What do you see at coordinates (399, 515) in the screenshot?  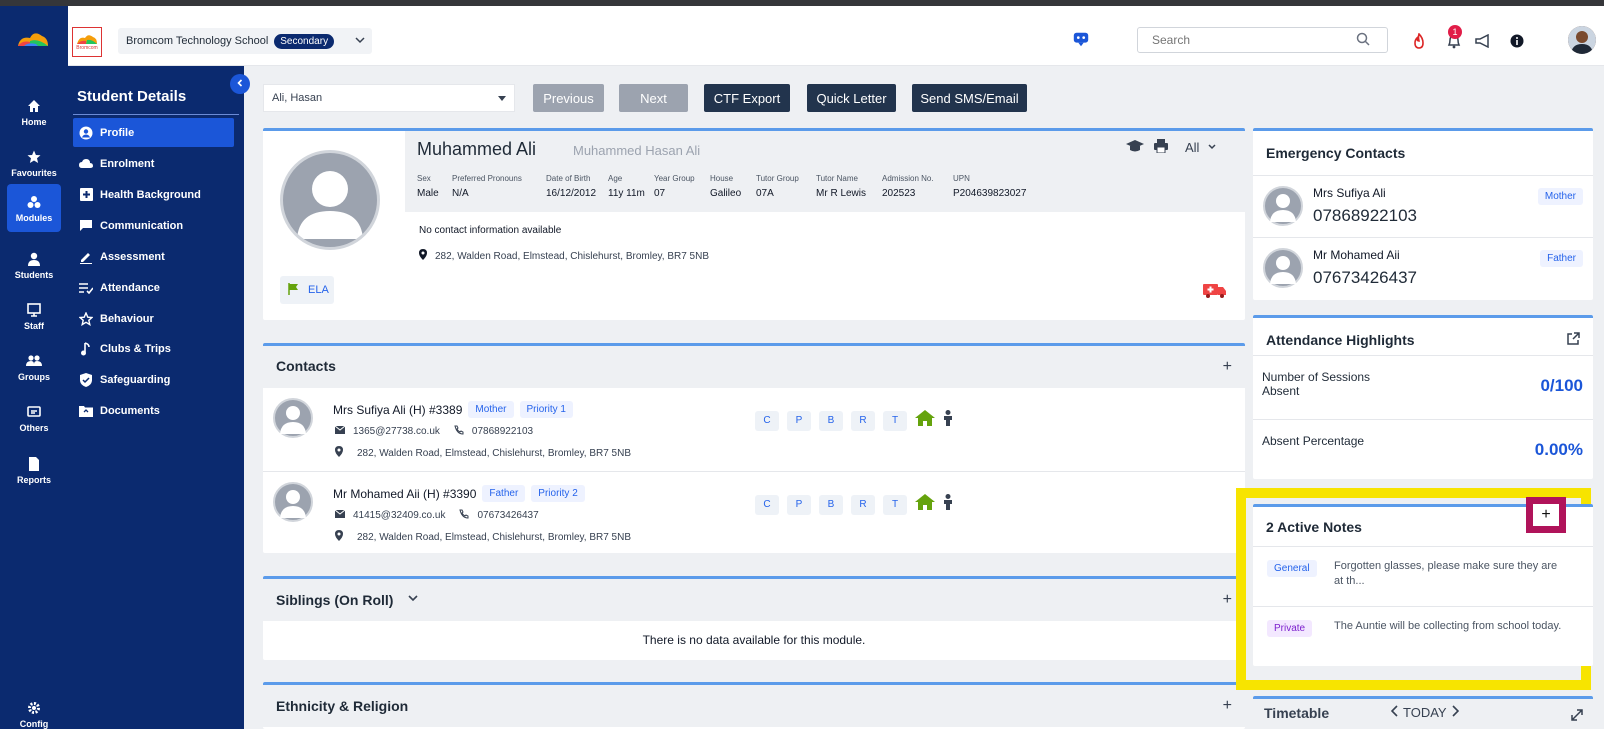 I see `contact-email: 41415@32409.co.uk` at bounding box center [399, 515].